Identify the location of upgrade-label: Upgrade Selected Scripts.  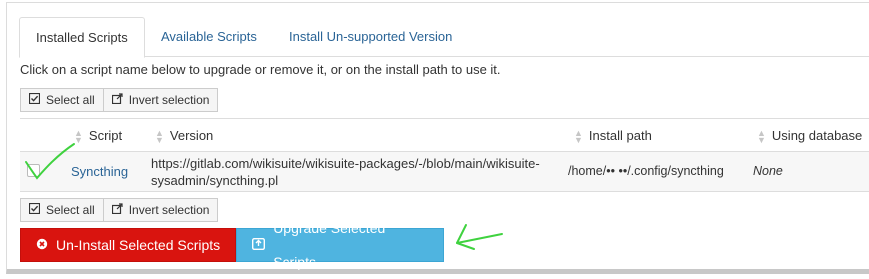
(329, 245).